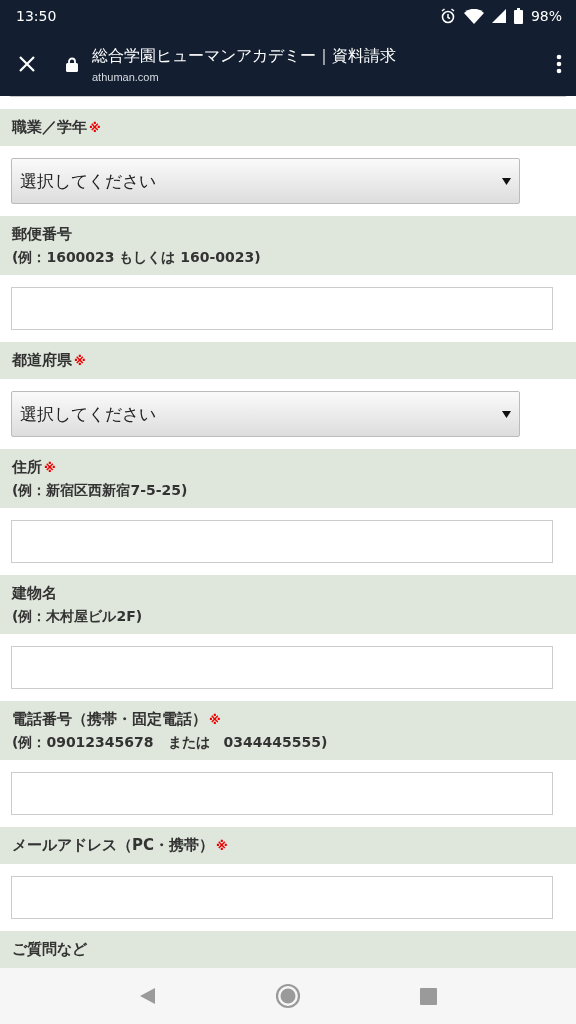  I want to click on page-url: athuman.com, so click(126, 76).